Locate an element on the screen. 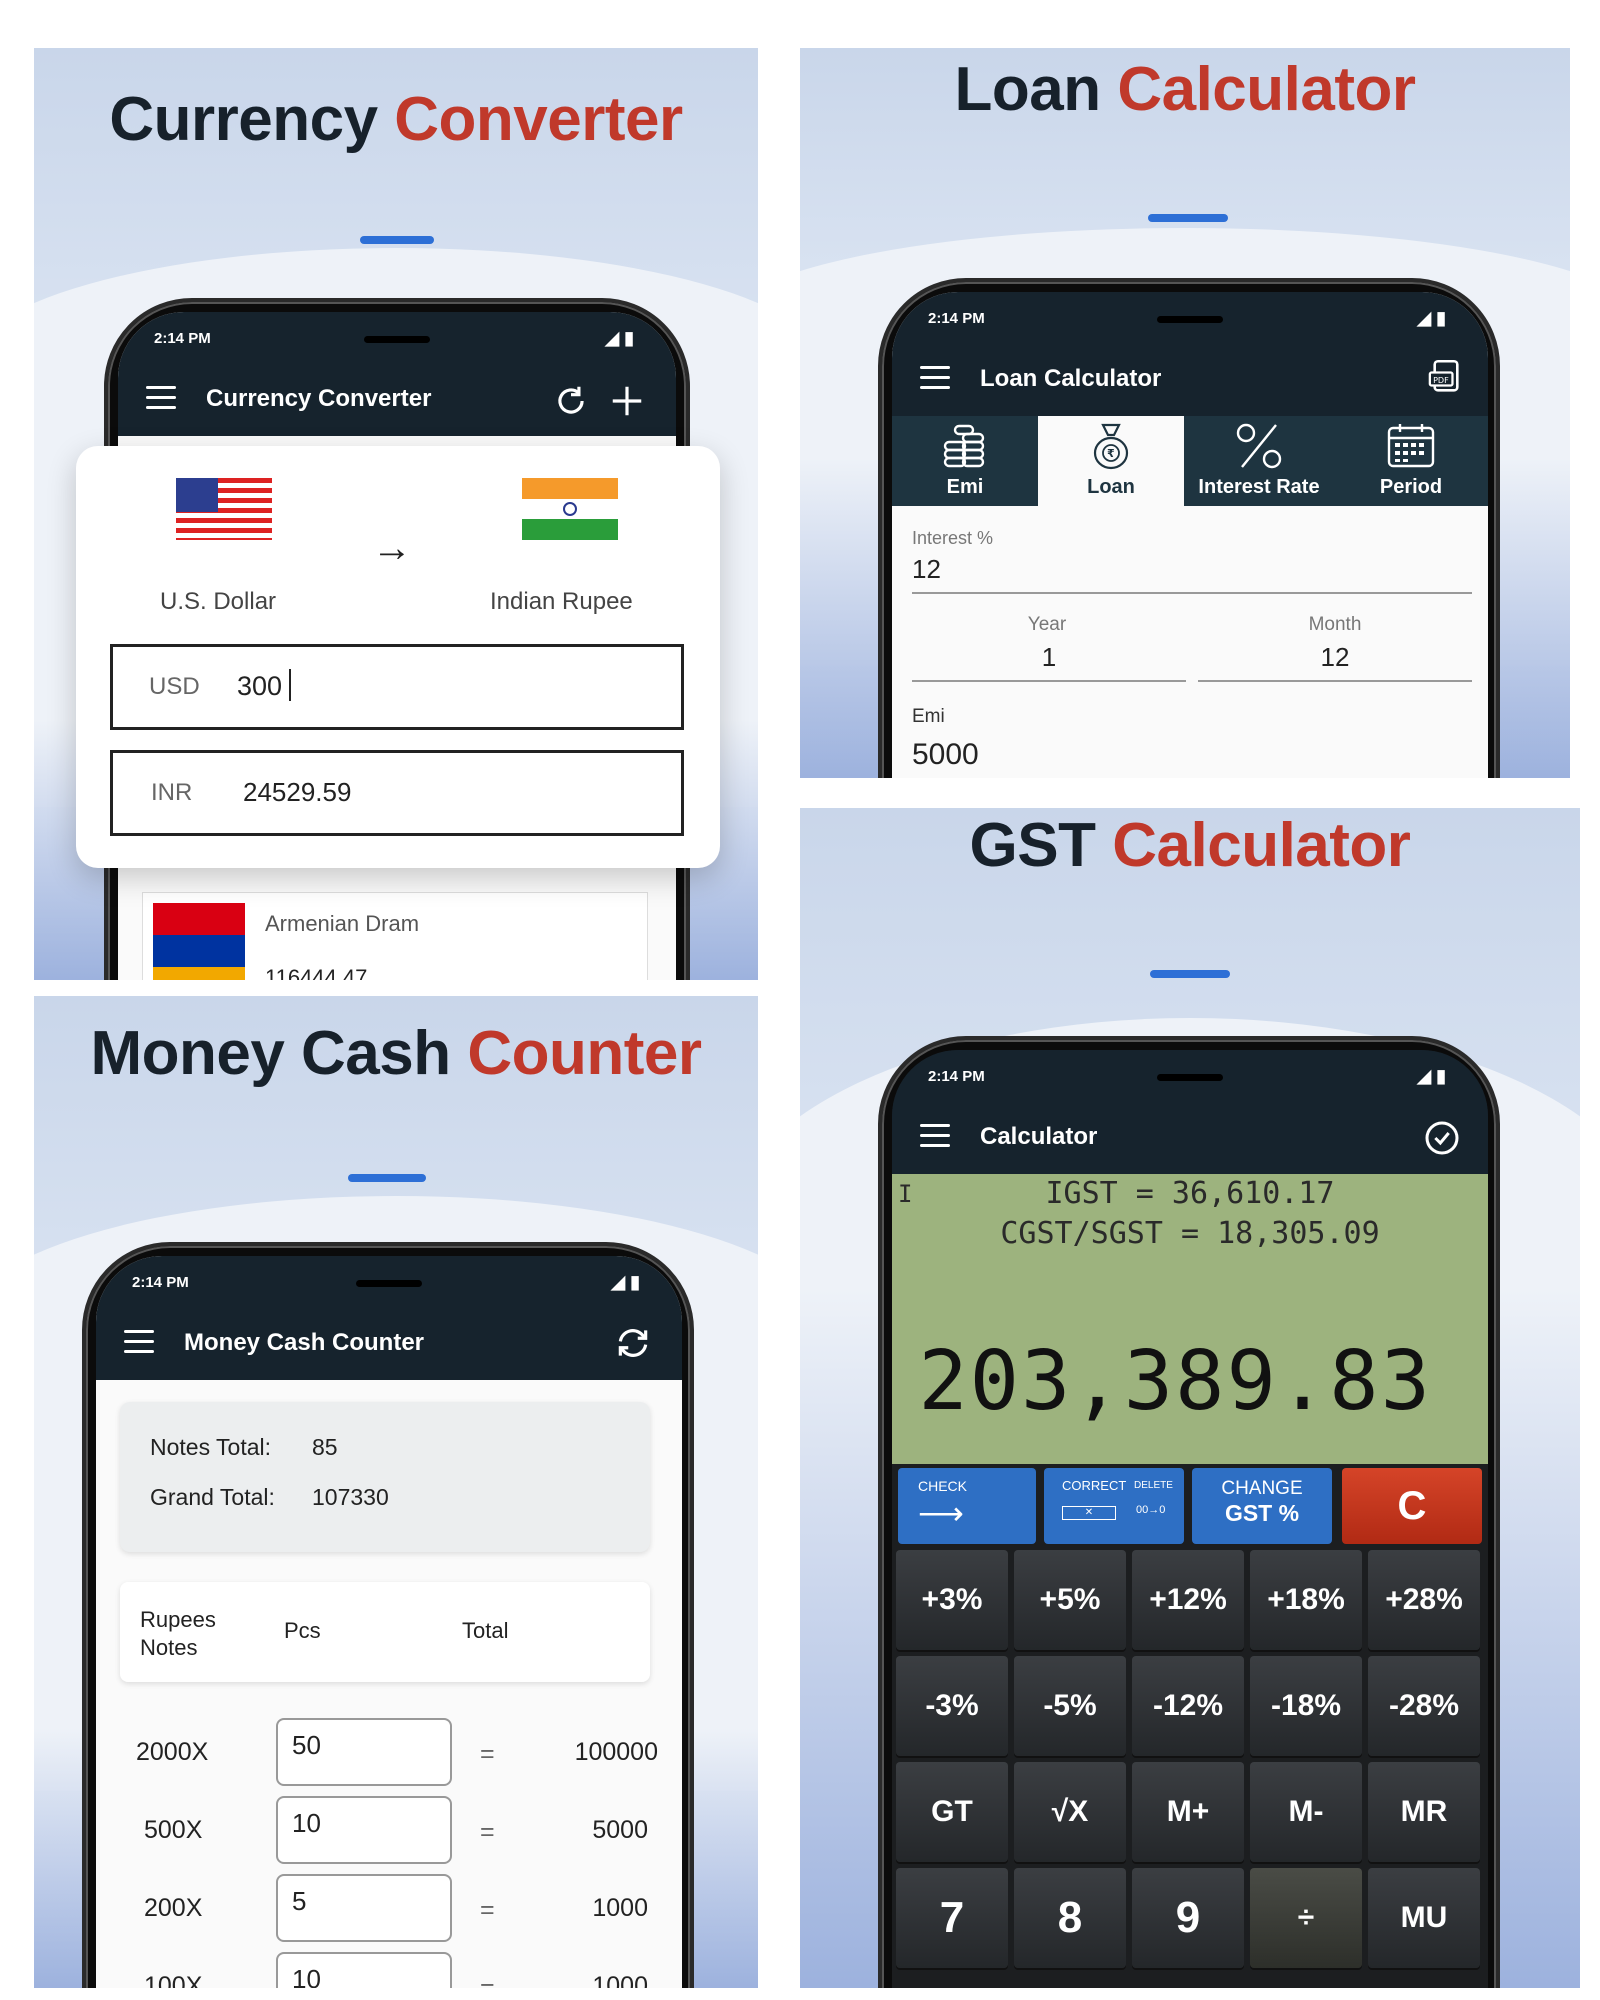 This screenshot has width=1600, height=2000. year-value: 1 is located at coordinates (1049, 657).